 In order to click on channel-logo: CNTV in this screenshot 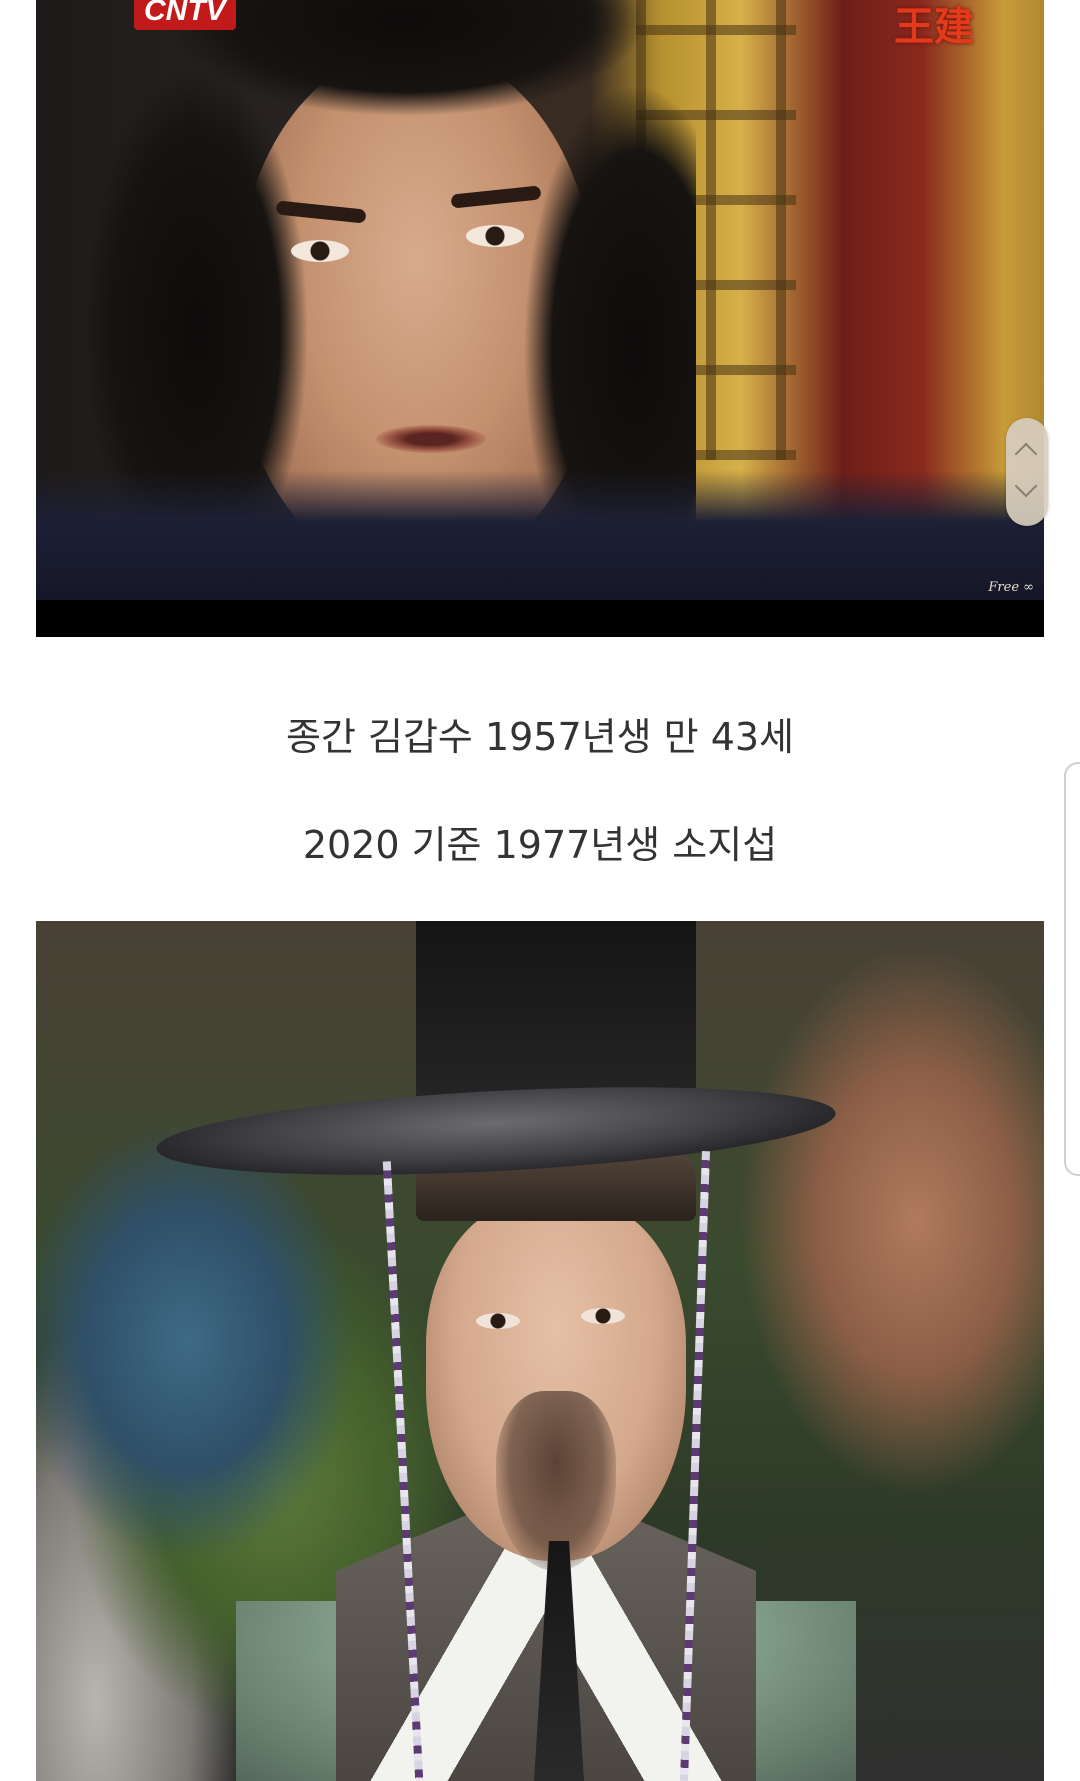, I will do `click(185, 15)`.